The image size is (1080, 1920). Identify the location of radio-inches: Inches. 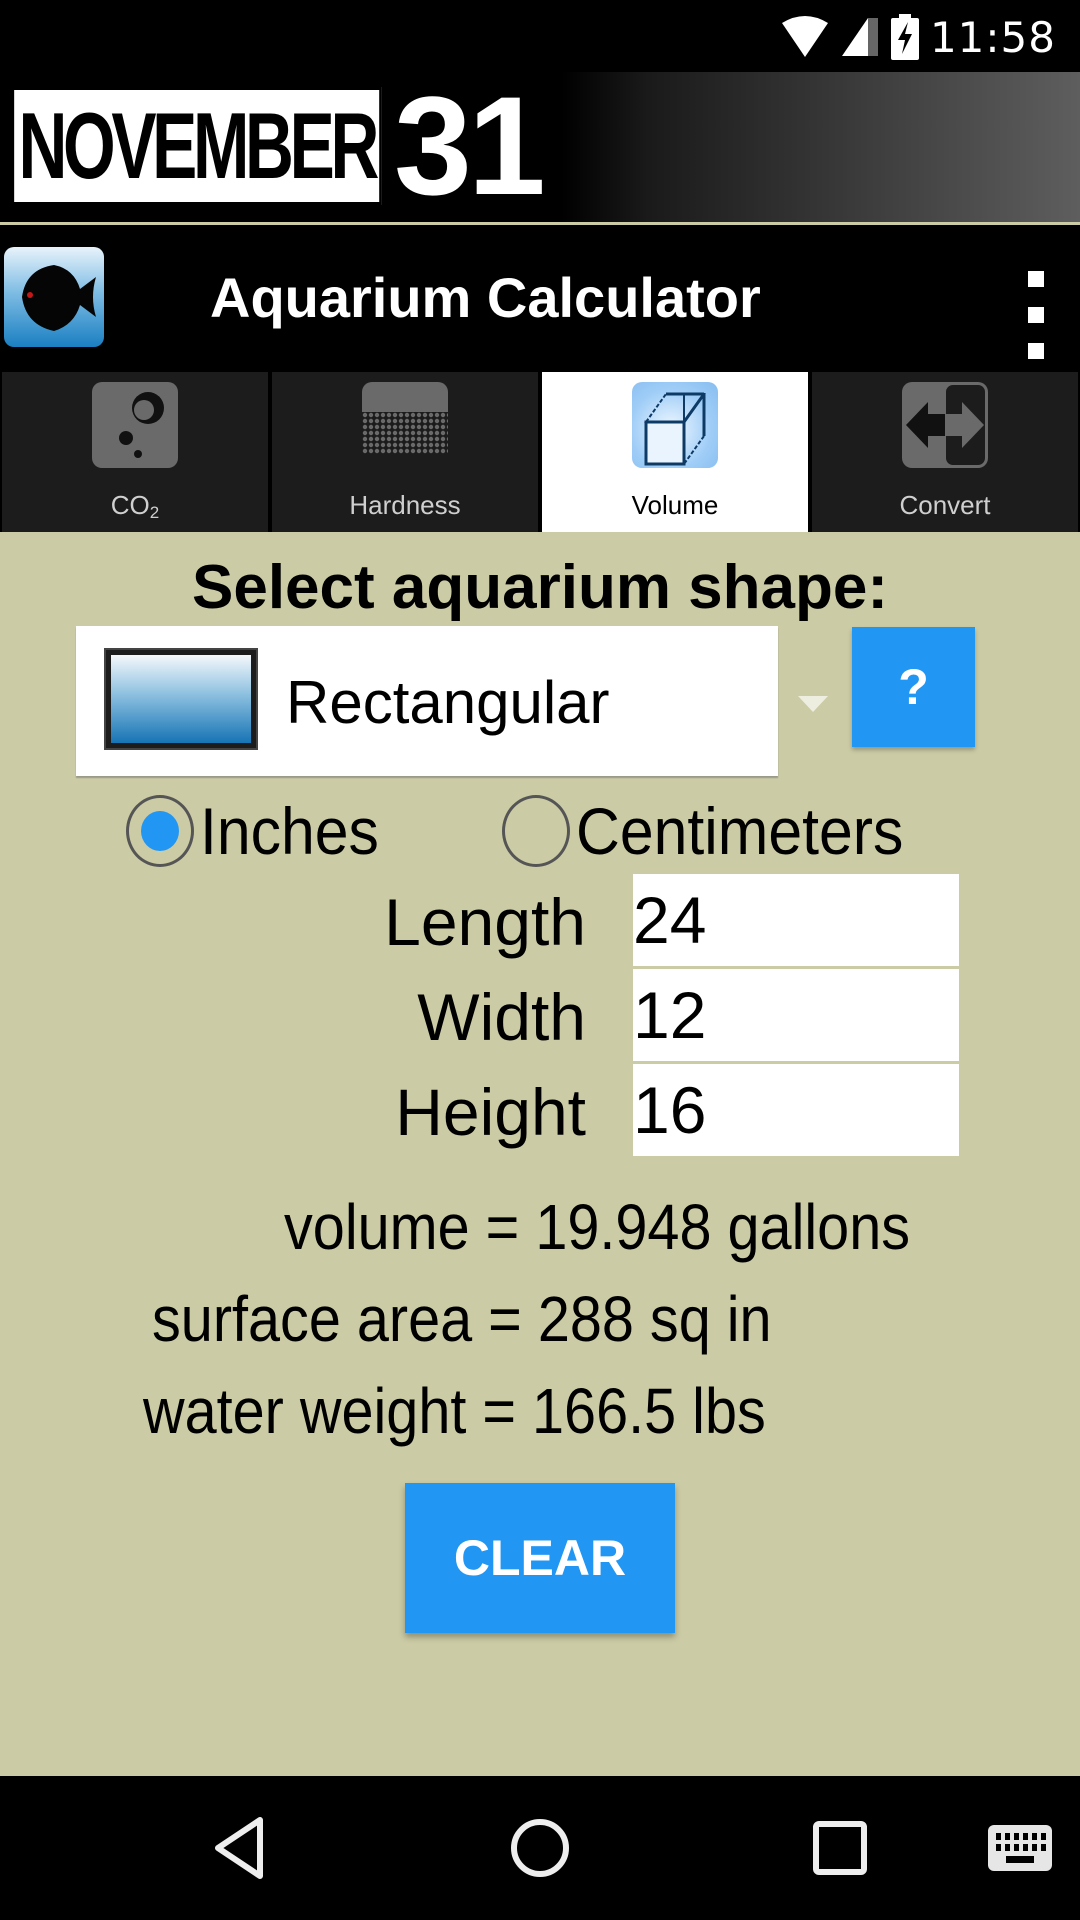
(260, 831).